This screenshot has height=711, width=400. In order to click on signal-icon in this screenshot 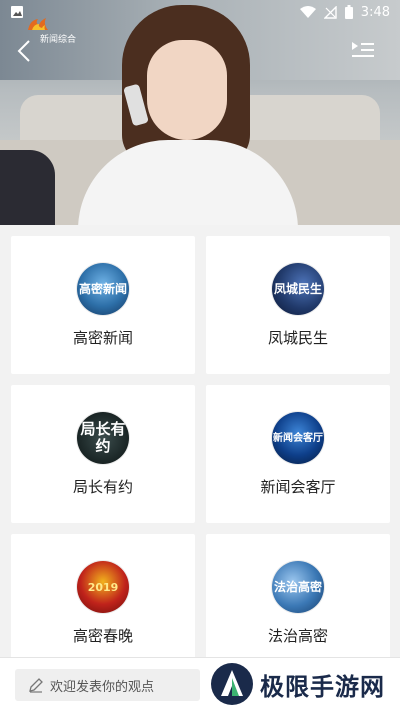, I will do `click(330, 12)`.